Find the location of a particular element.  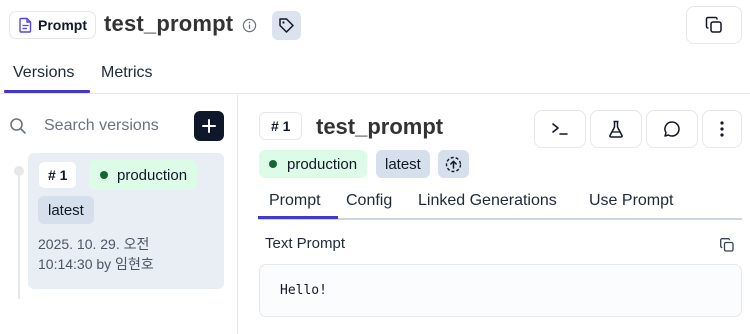

section-label: Text Prompt is located at coordinates (305, 243).